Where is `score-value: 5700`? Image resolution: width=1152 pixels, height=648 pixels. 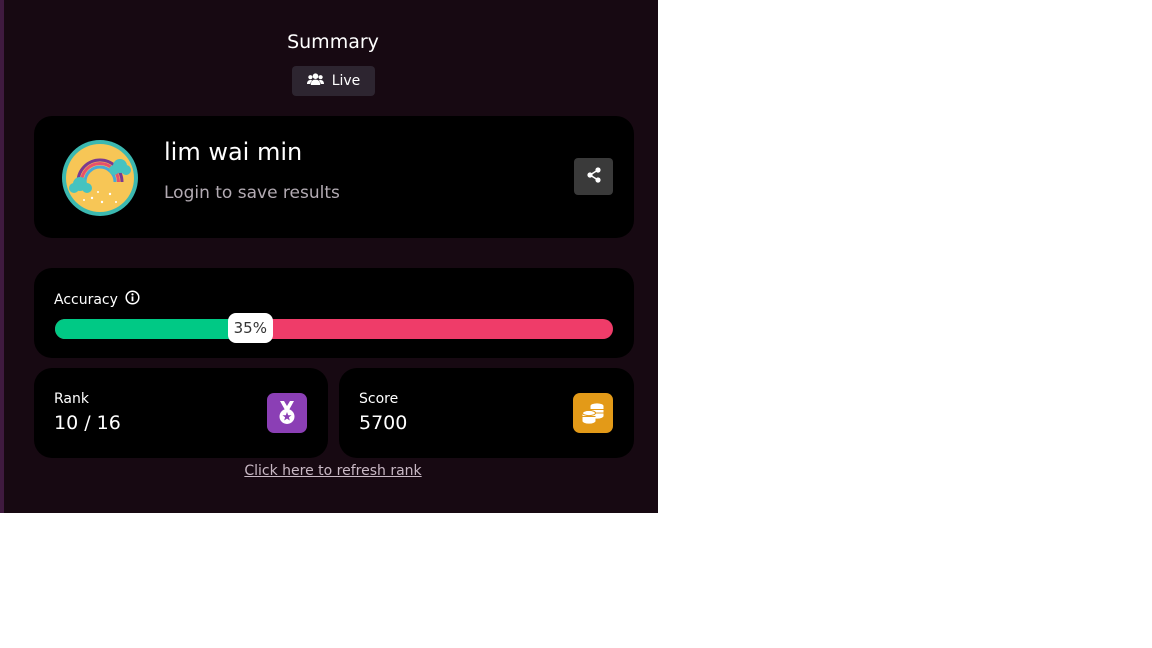 score-value: 5700 is located at coordinates (383, 423).